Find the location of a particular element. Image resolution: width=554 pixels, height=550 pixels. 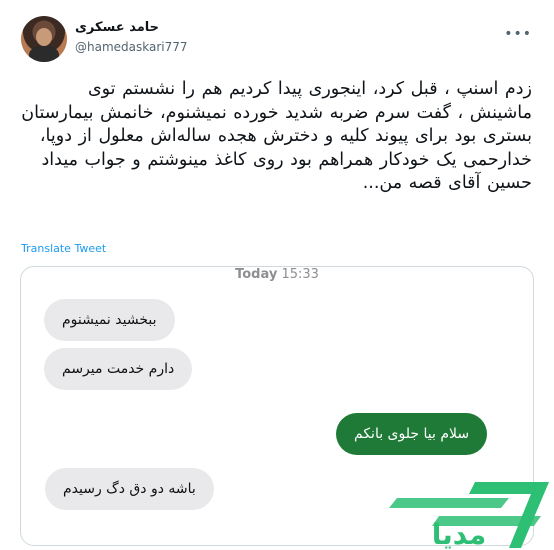

chat-message: دارم خدمت میرسم is located at coordinates (118, 369).